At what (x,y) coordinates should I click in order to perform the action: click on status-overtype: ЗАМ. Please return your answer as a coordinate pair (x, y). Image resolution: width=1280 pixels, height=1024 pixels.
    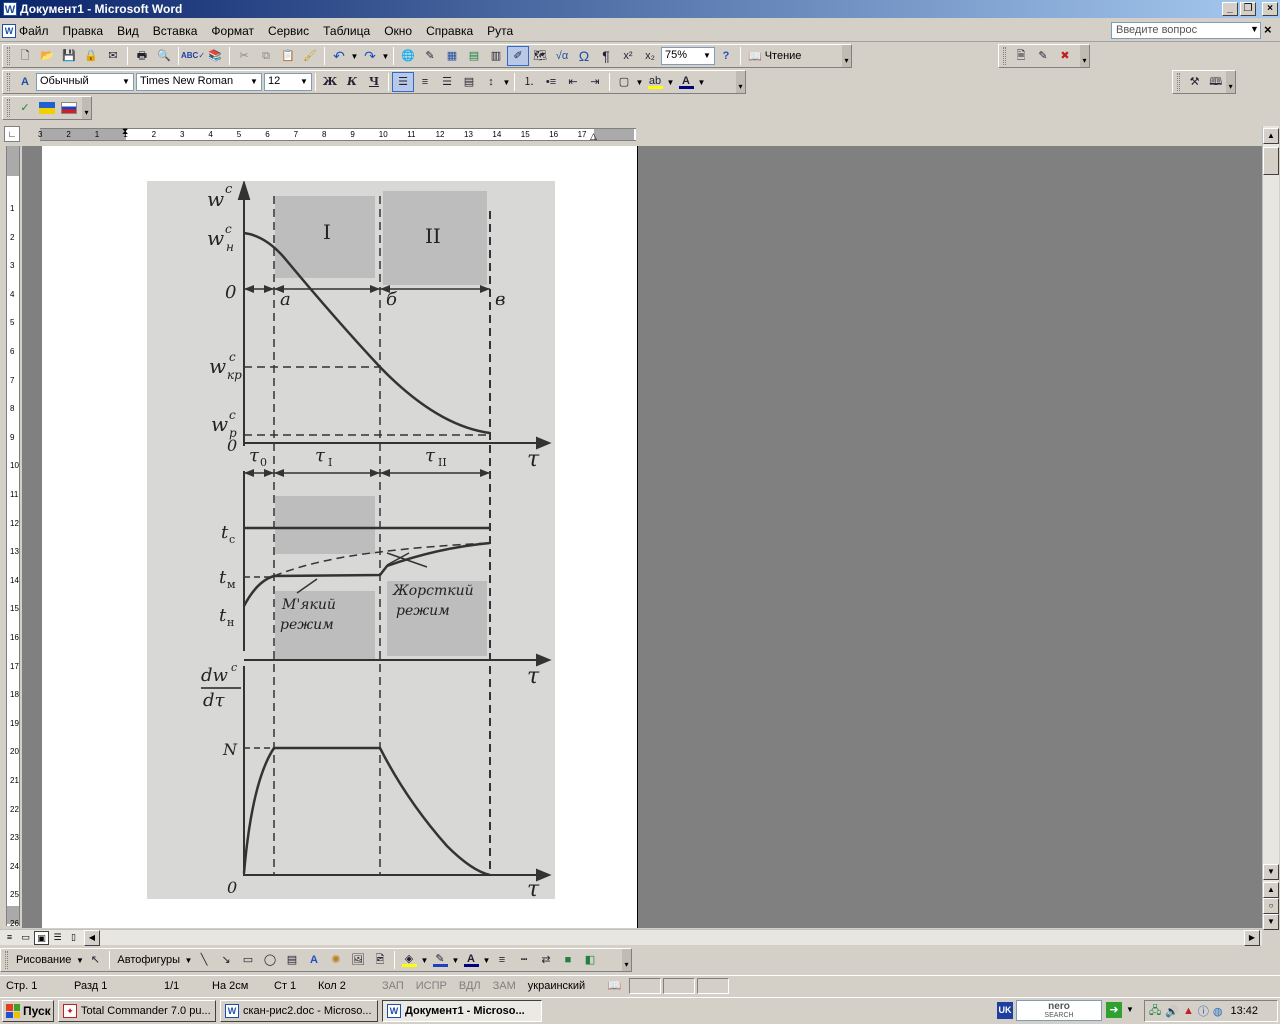
    Looking at the image, I should click on (504, 986).